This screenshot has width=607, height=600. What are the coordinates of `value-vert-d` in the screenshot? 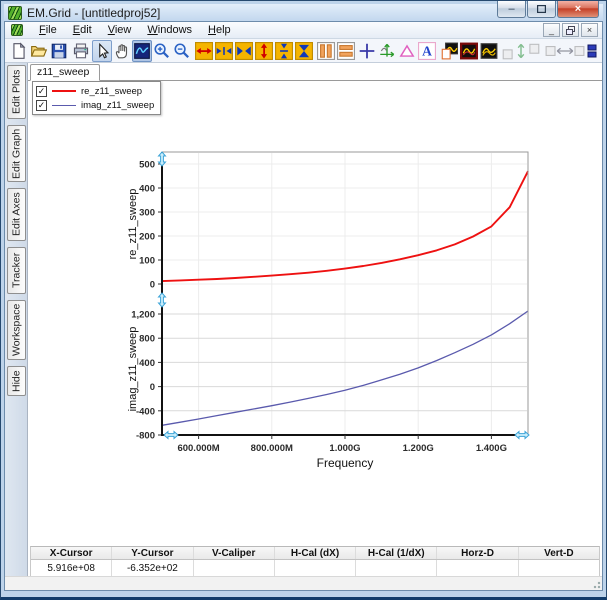 It's located at (559, 568).